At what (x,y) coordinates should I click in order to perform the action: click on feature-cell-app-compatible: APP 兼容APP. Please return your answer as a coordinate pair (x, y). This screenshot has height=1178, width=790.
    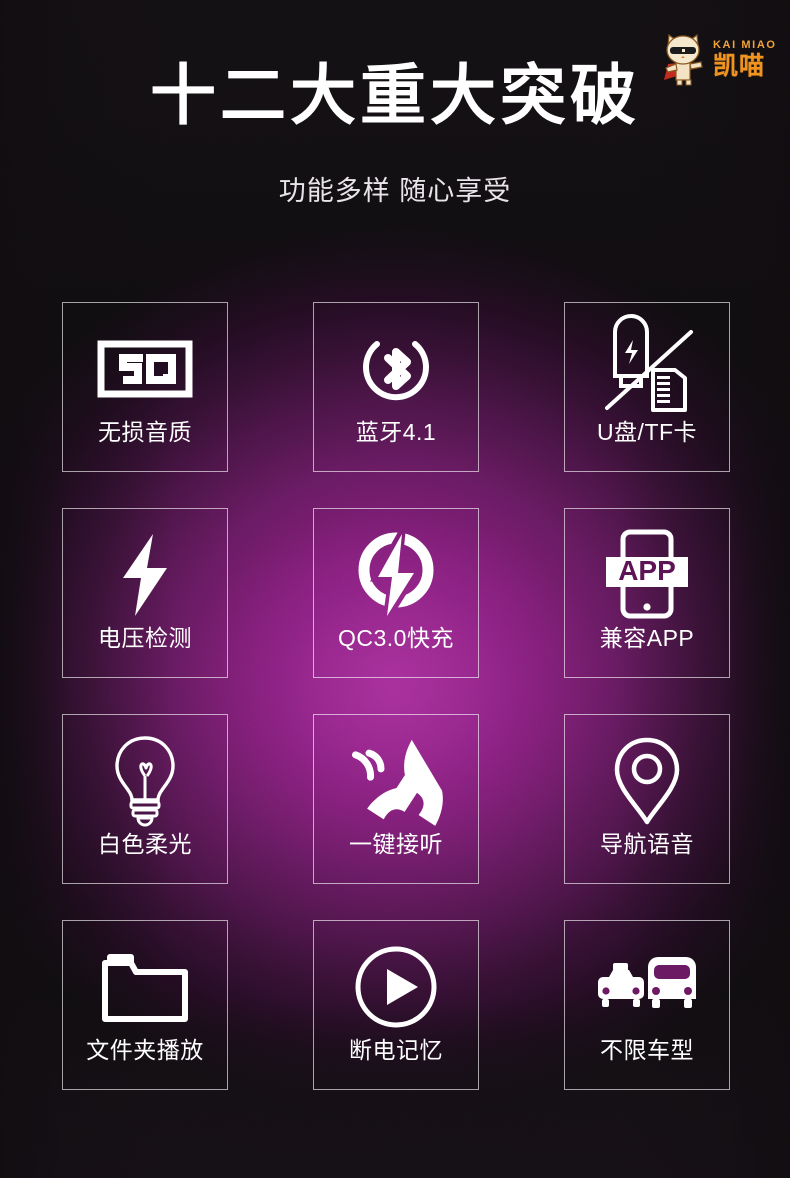
    Looking at the image, I should click on (647, 593).